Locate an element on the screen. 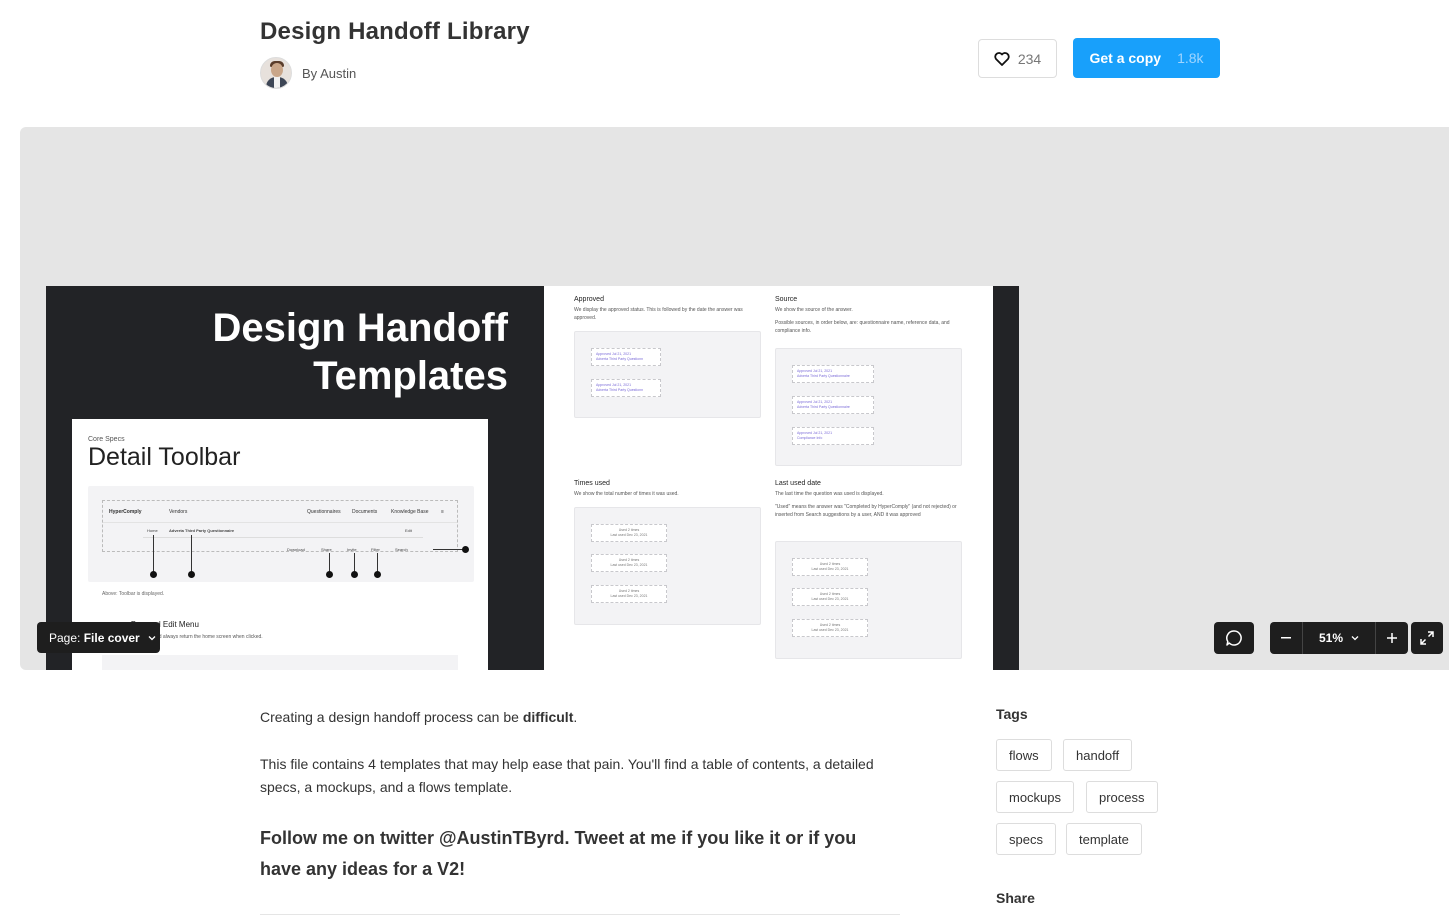 This screenshot has width=1449, height=918. page-name: File cover is located at coordinates (111, 637).